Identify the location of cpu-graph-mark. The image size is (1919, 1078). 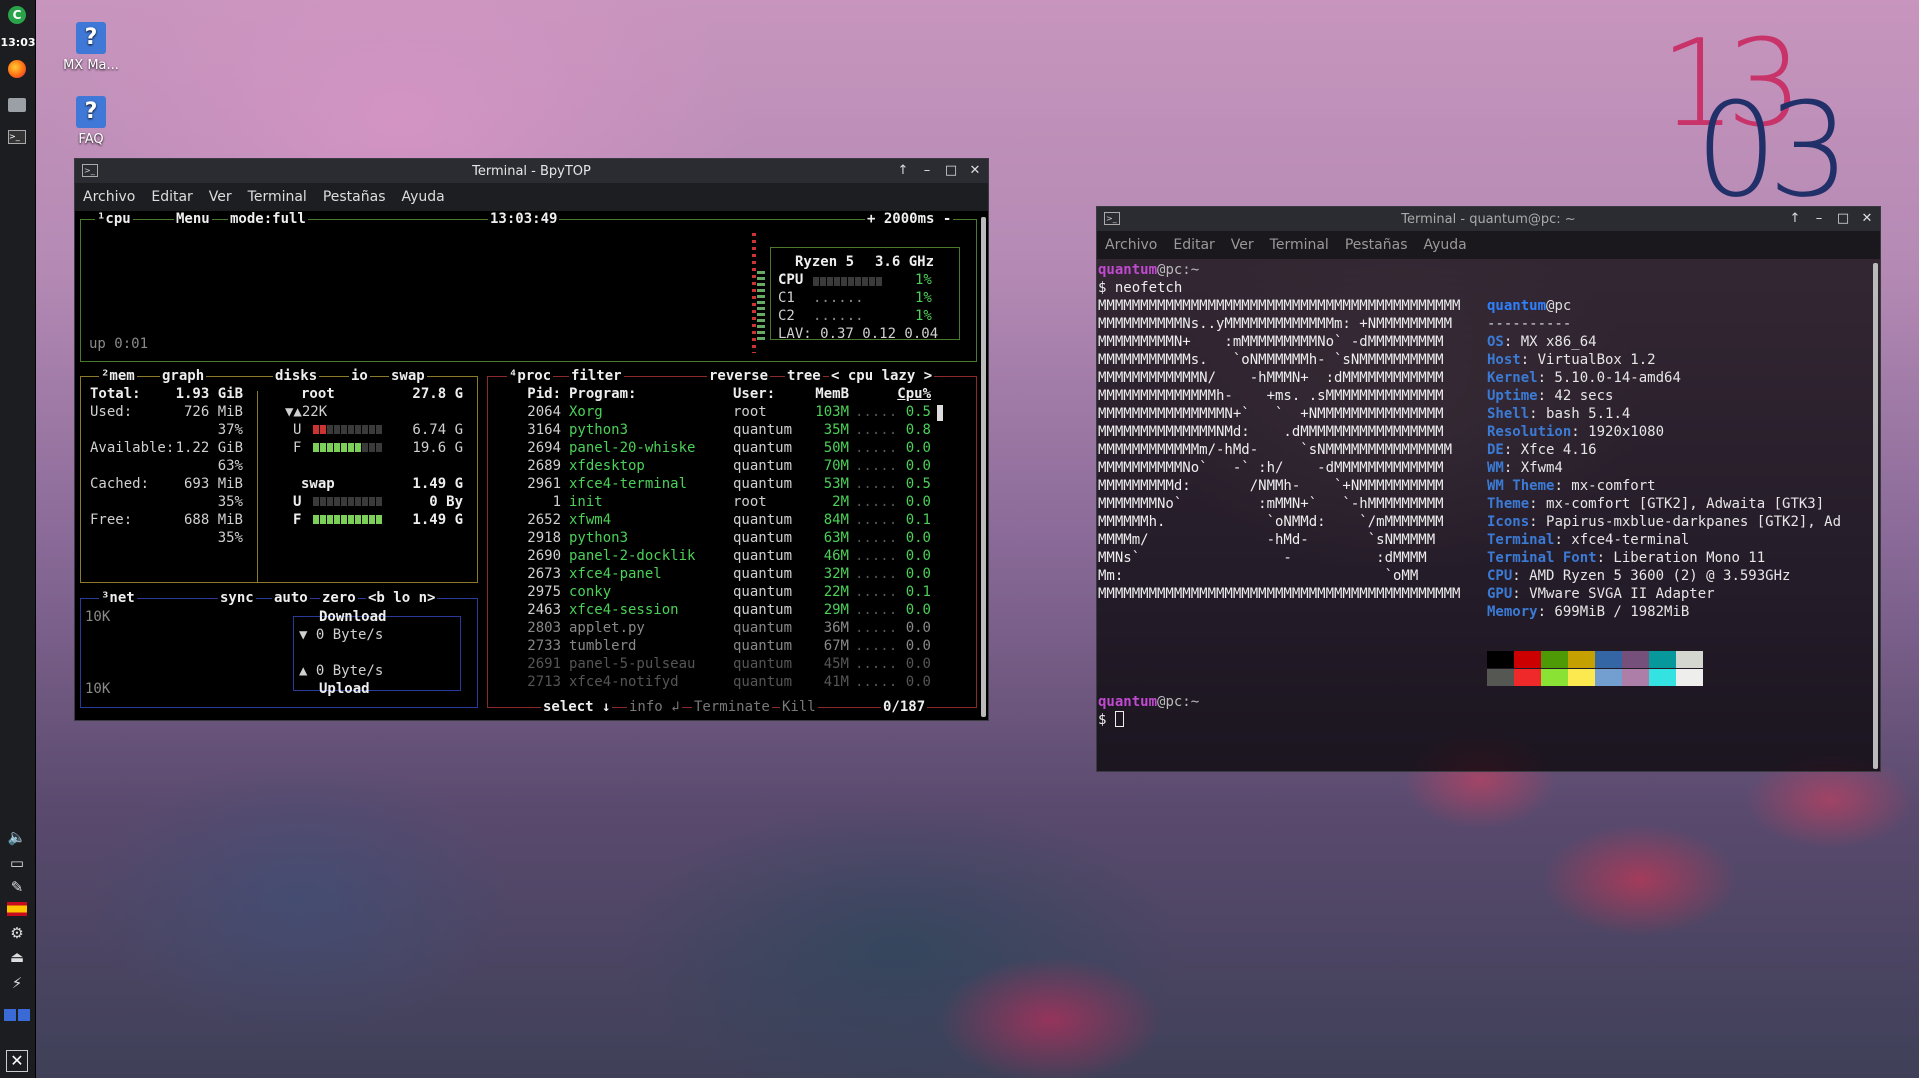
(761, 307).